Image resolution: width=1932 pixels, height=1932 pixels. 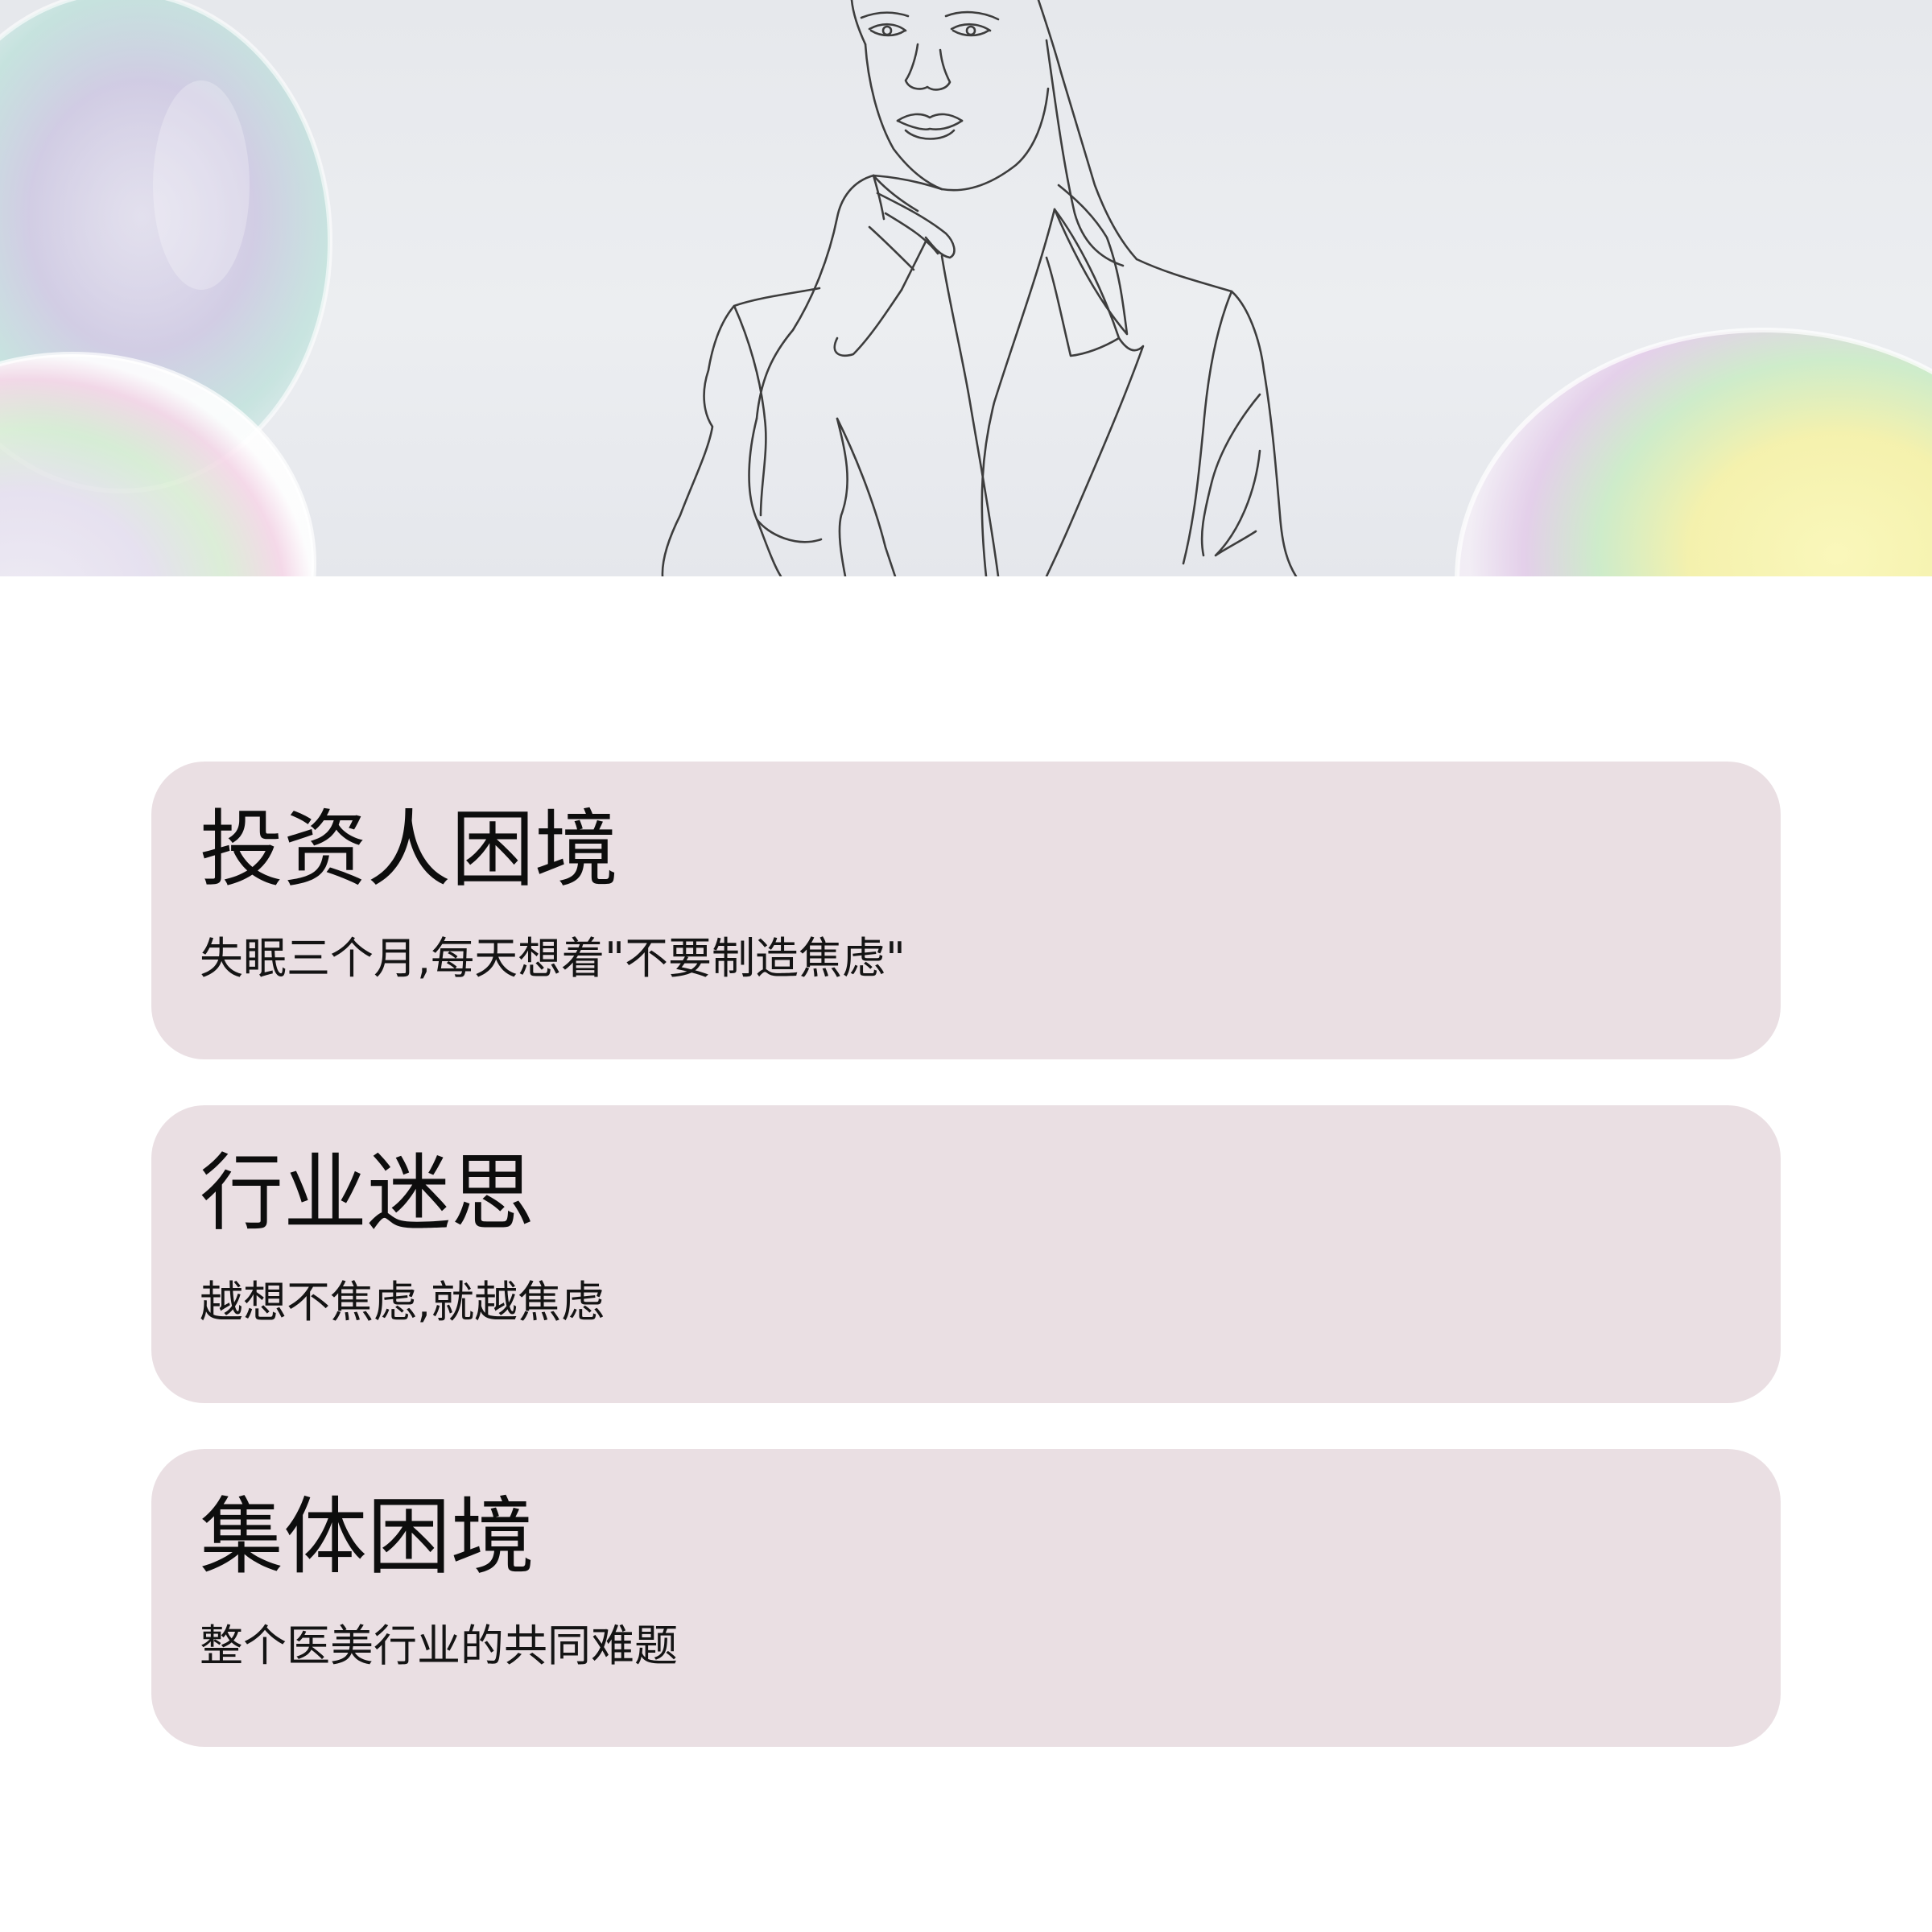 What do you see at coordinates (553, 958) in the screenshot?
I see `card-description: 失眠三个月,每天想着"不要制造焦虑"` at bounding box center [553, 958].